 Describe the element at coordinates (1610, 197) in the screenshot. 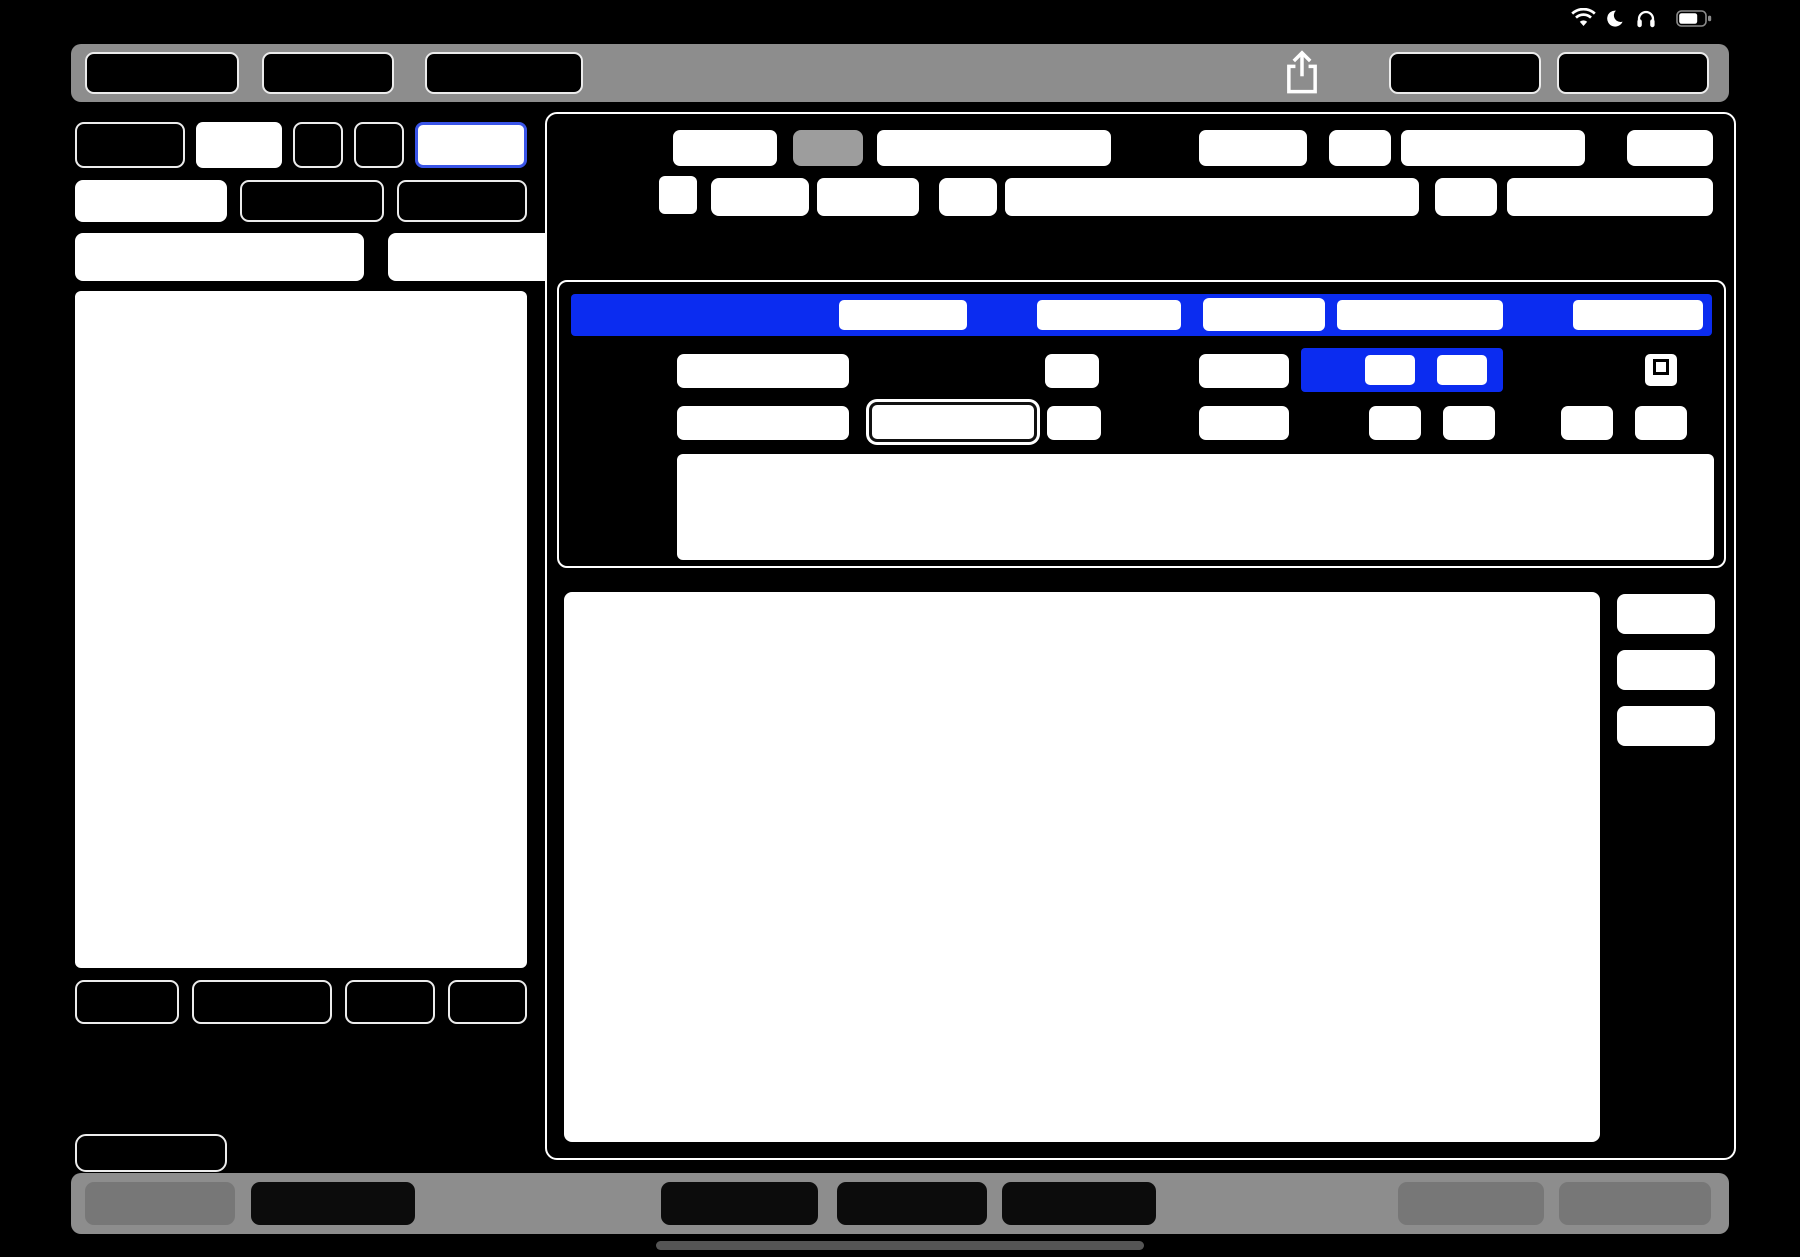

I see `day-night-field` at that location.